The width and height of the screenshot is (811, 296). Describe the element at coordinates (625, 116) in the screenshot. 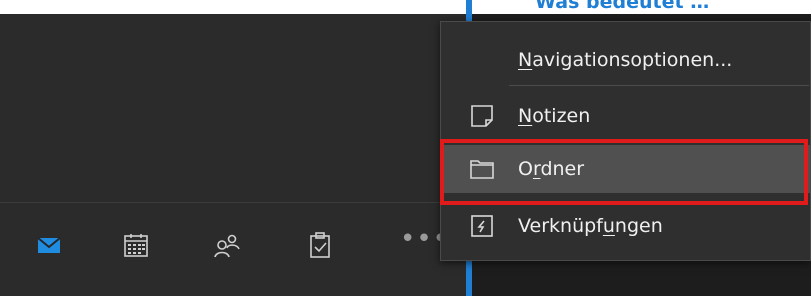

I see `menu-item-notes: Notizen` at that location.